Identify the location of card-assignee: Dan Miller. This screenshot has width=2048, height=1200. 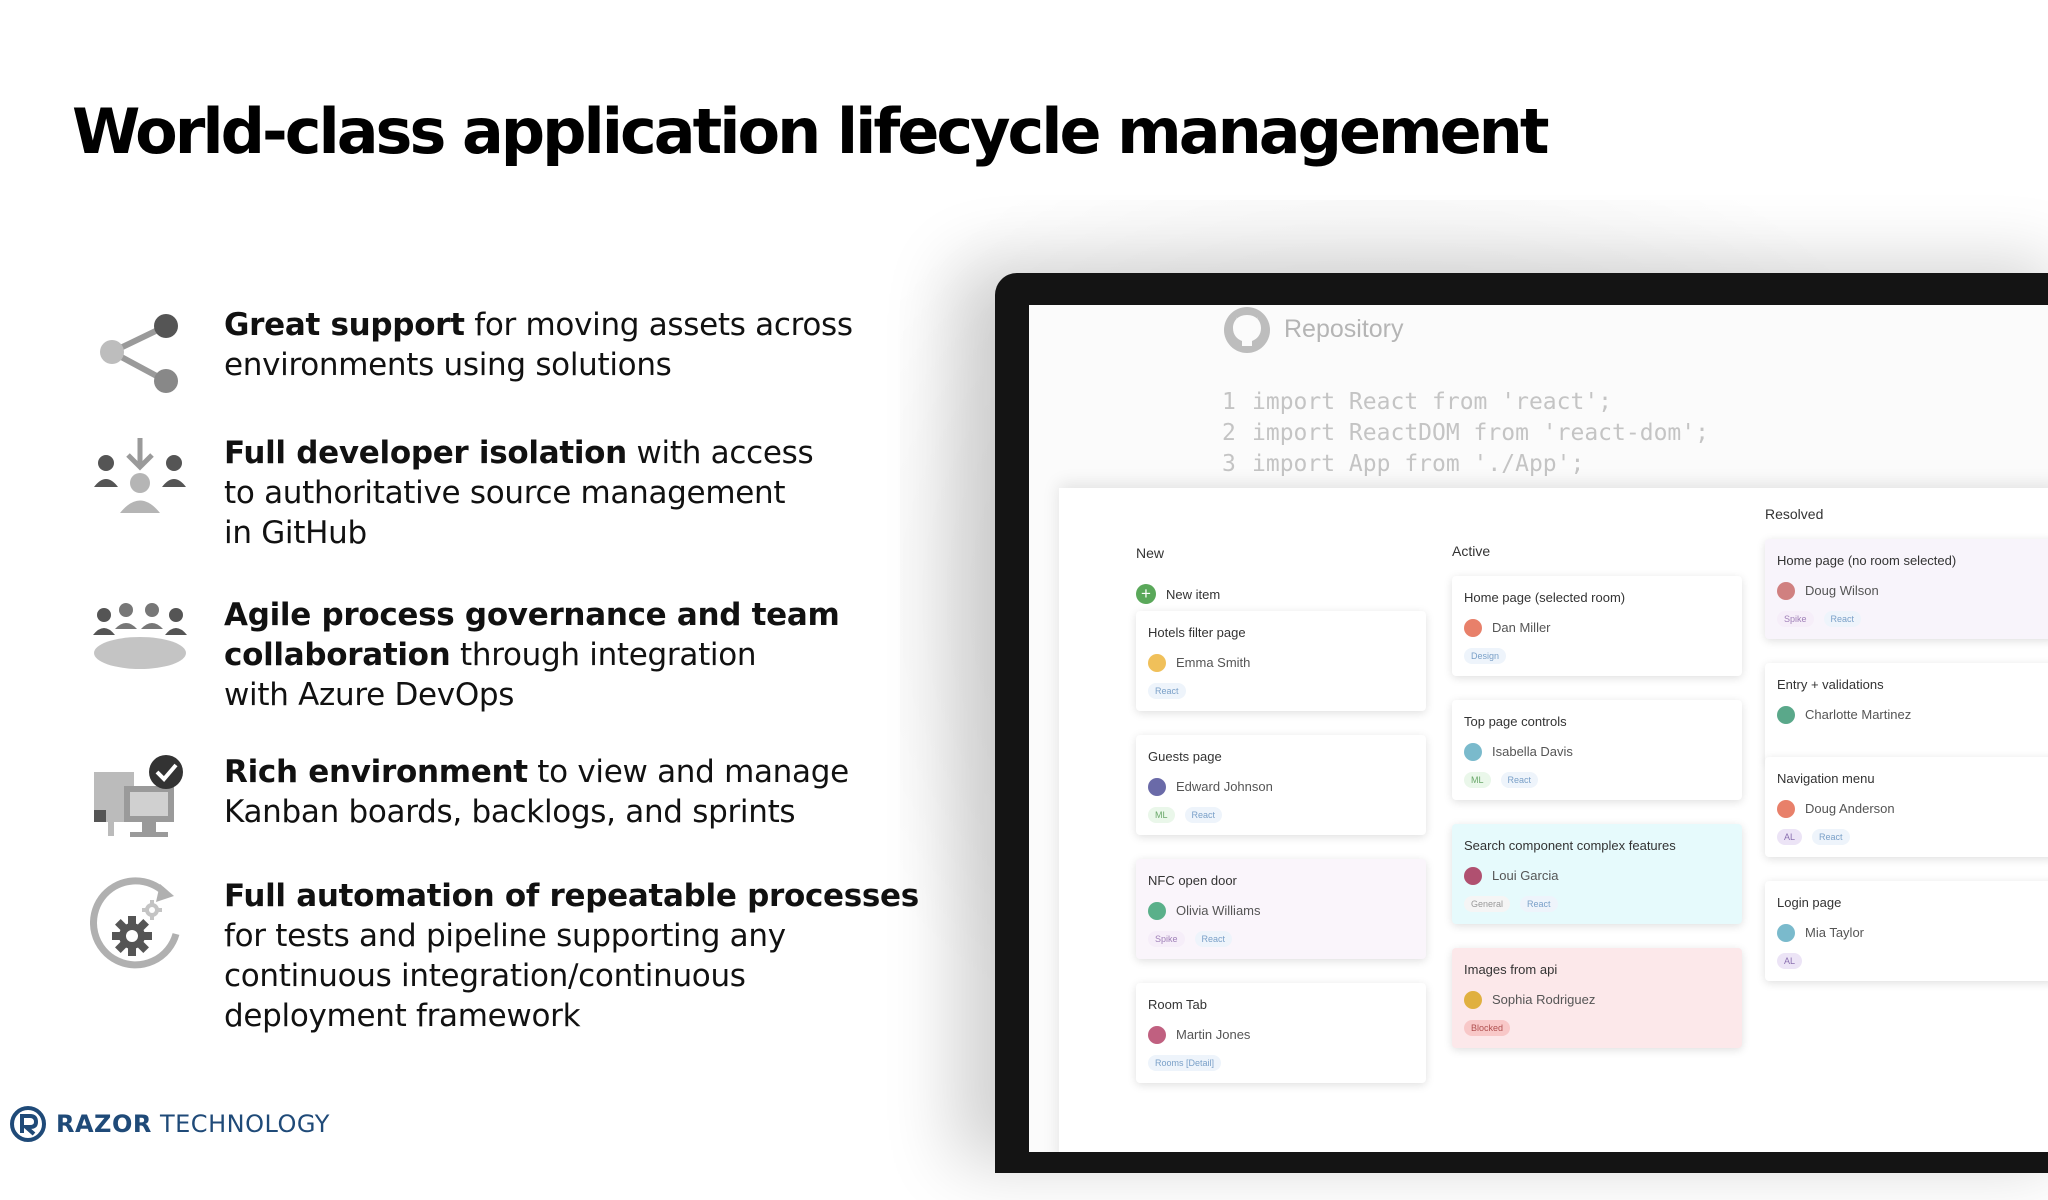
(1521, 627).